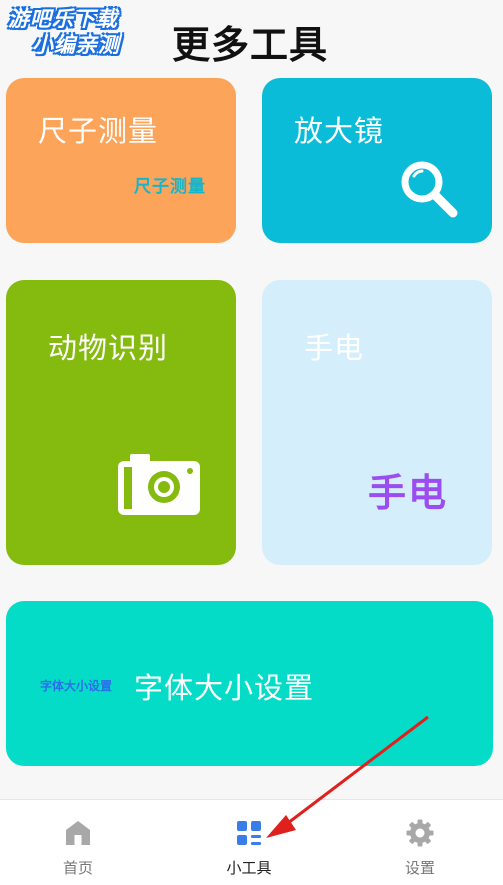 Image resolution: width=503 pixels, height=885 pixels. What do you see at coordinates (334, 348) in the screenshot?
I see `tool-card-flashlight-title: 手电` at bounding box center [334, 348].